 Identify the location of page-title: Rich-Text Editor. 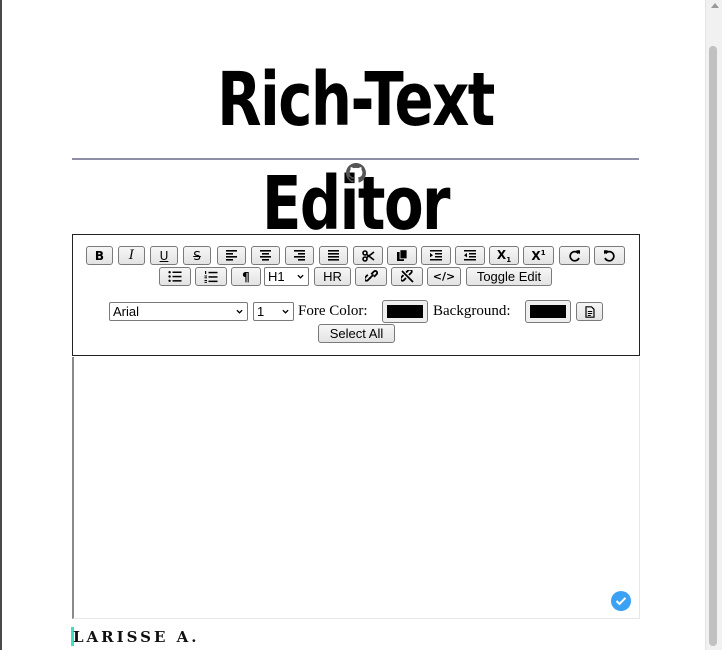
(356, 152).